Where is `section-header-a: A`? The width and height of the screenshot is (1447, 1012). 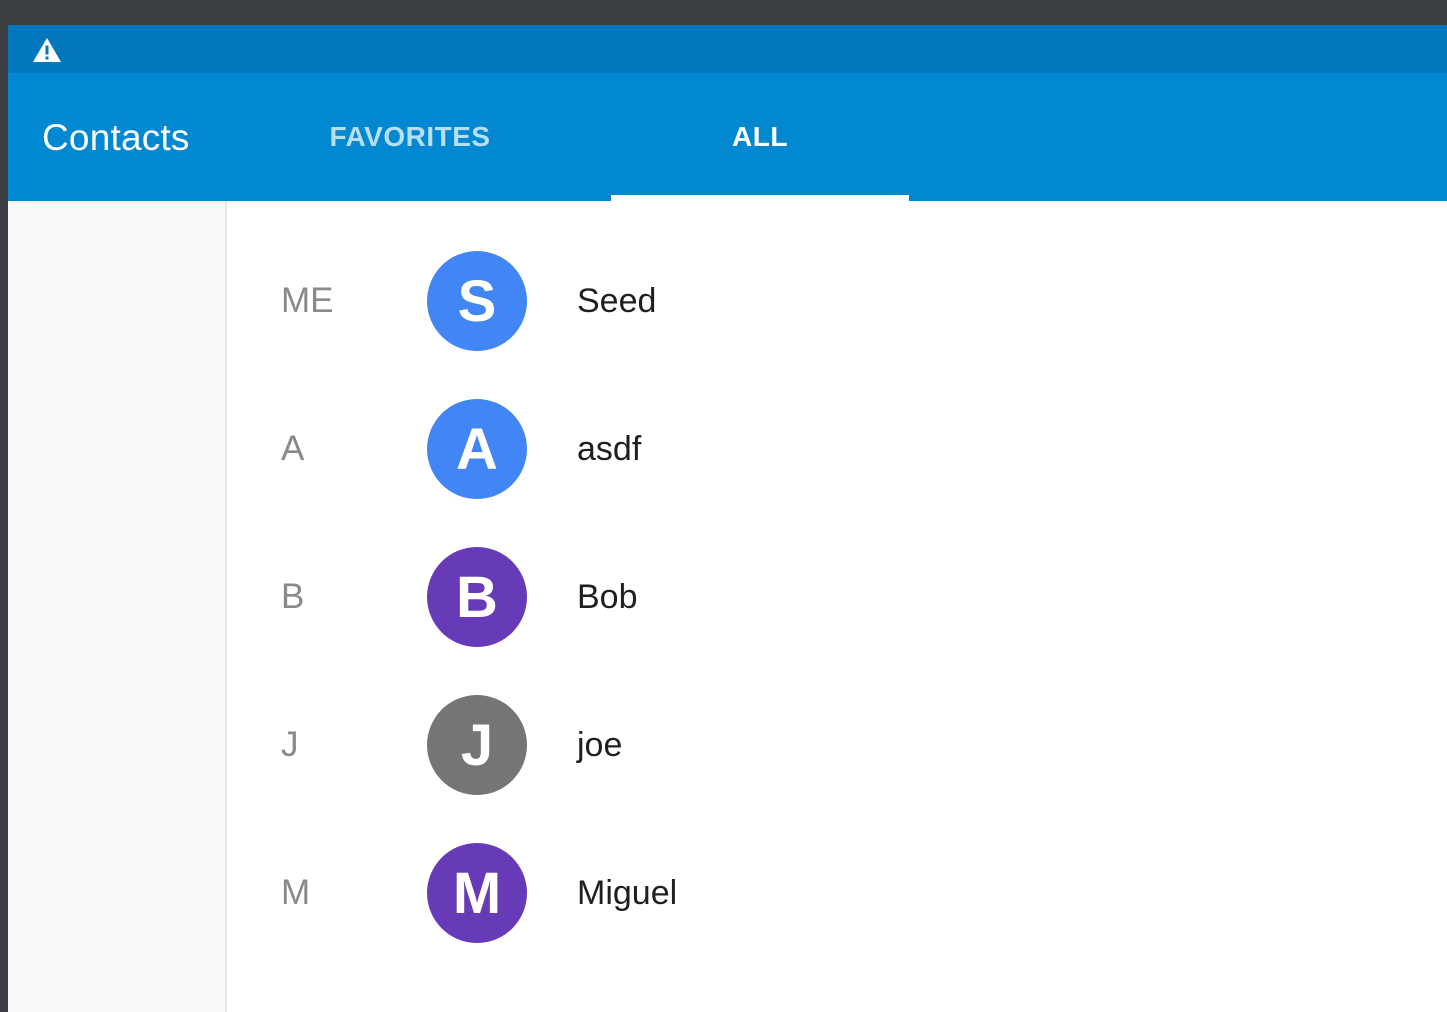 section-header-a: A is located at coordinates (293, 448).